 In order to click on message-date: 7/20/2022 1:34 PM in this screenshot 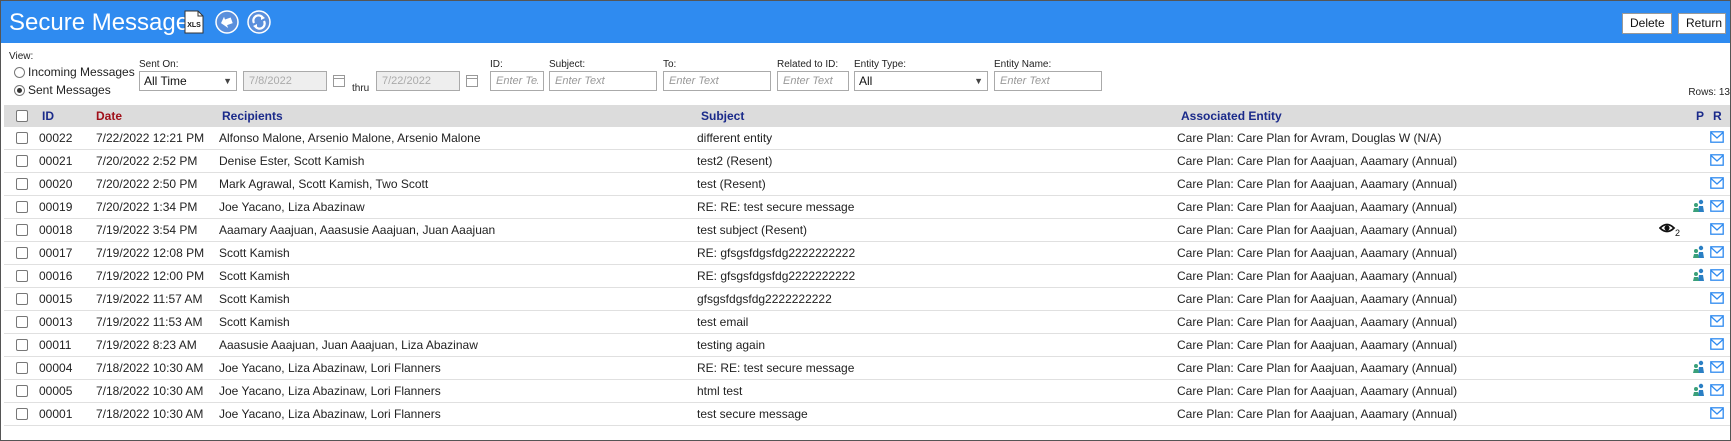, I will do `click(147, 207)`.